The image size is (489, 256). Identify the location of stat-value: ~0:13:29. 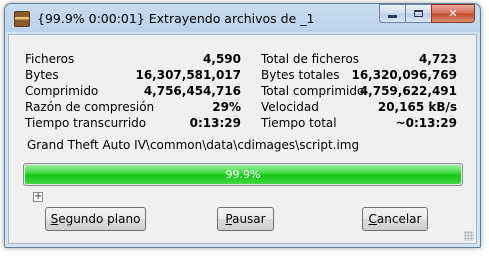
(426, 123).